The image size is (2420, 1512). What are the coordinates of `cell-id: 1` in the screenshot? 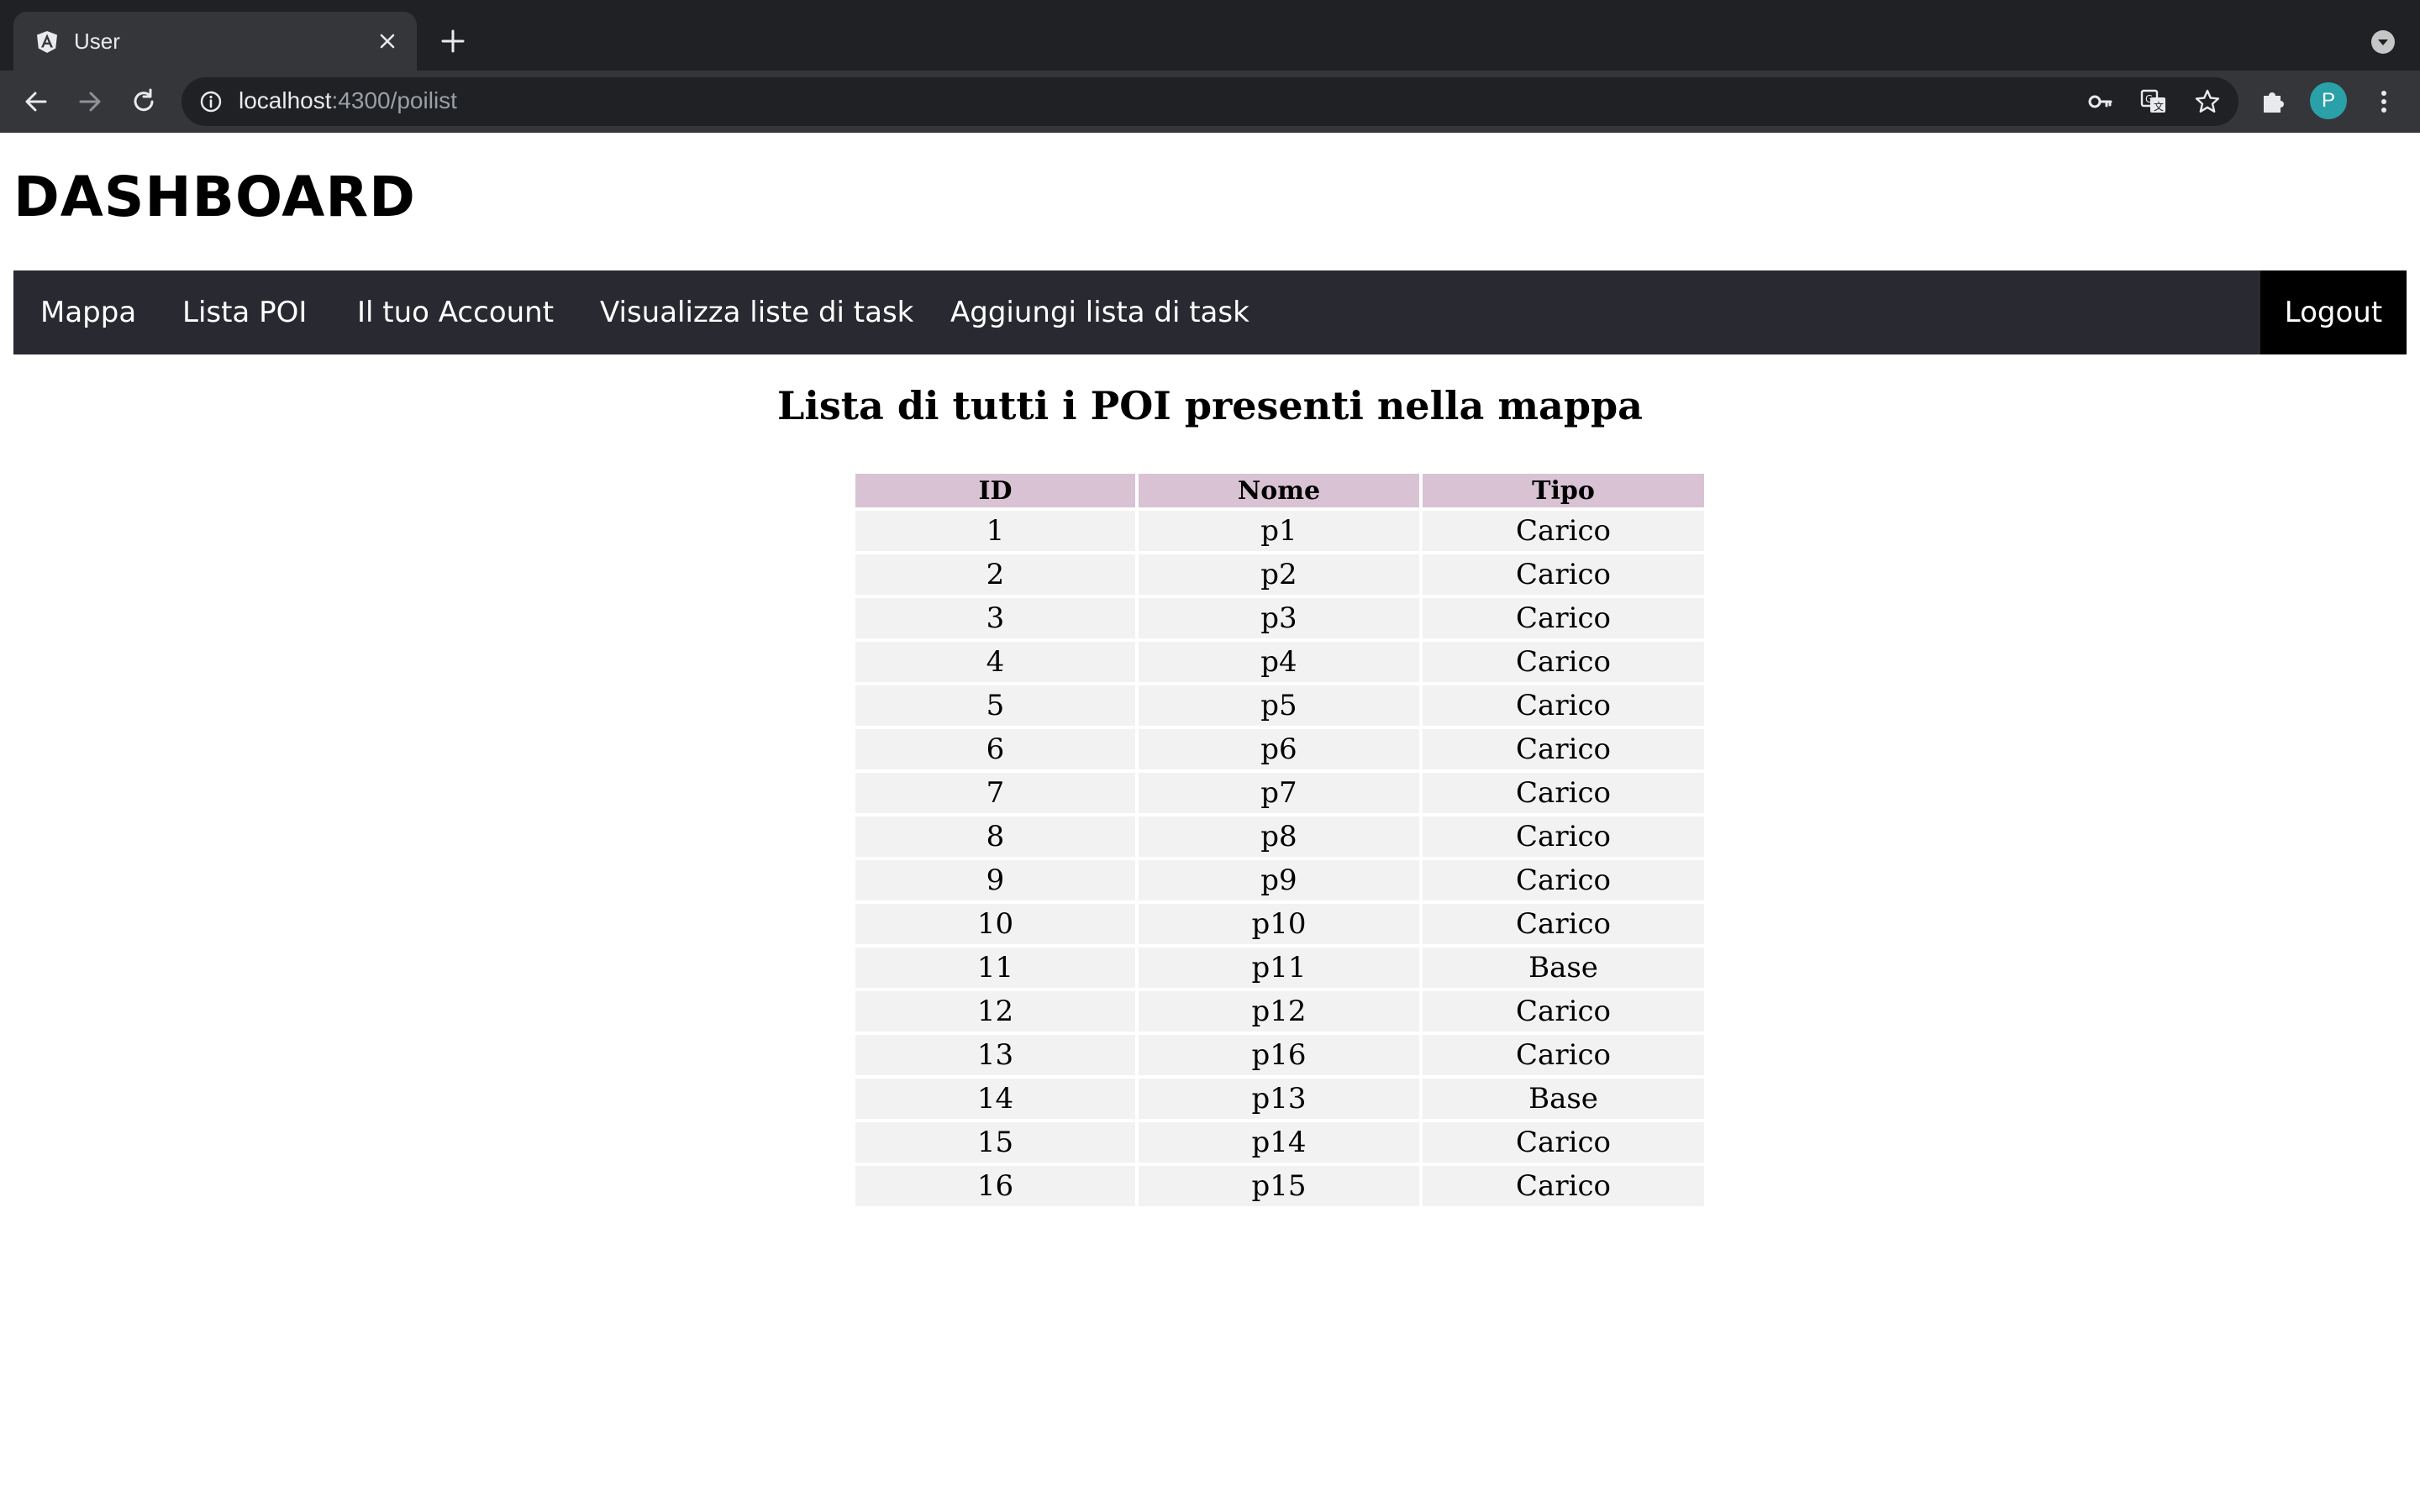 It's located at (995, 531).